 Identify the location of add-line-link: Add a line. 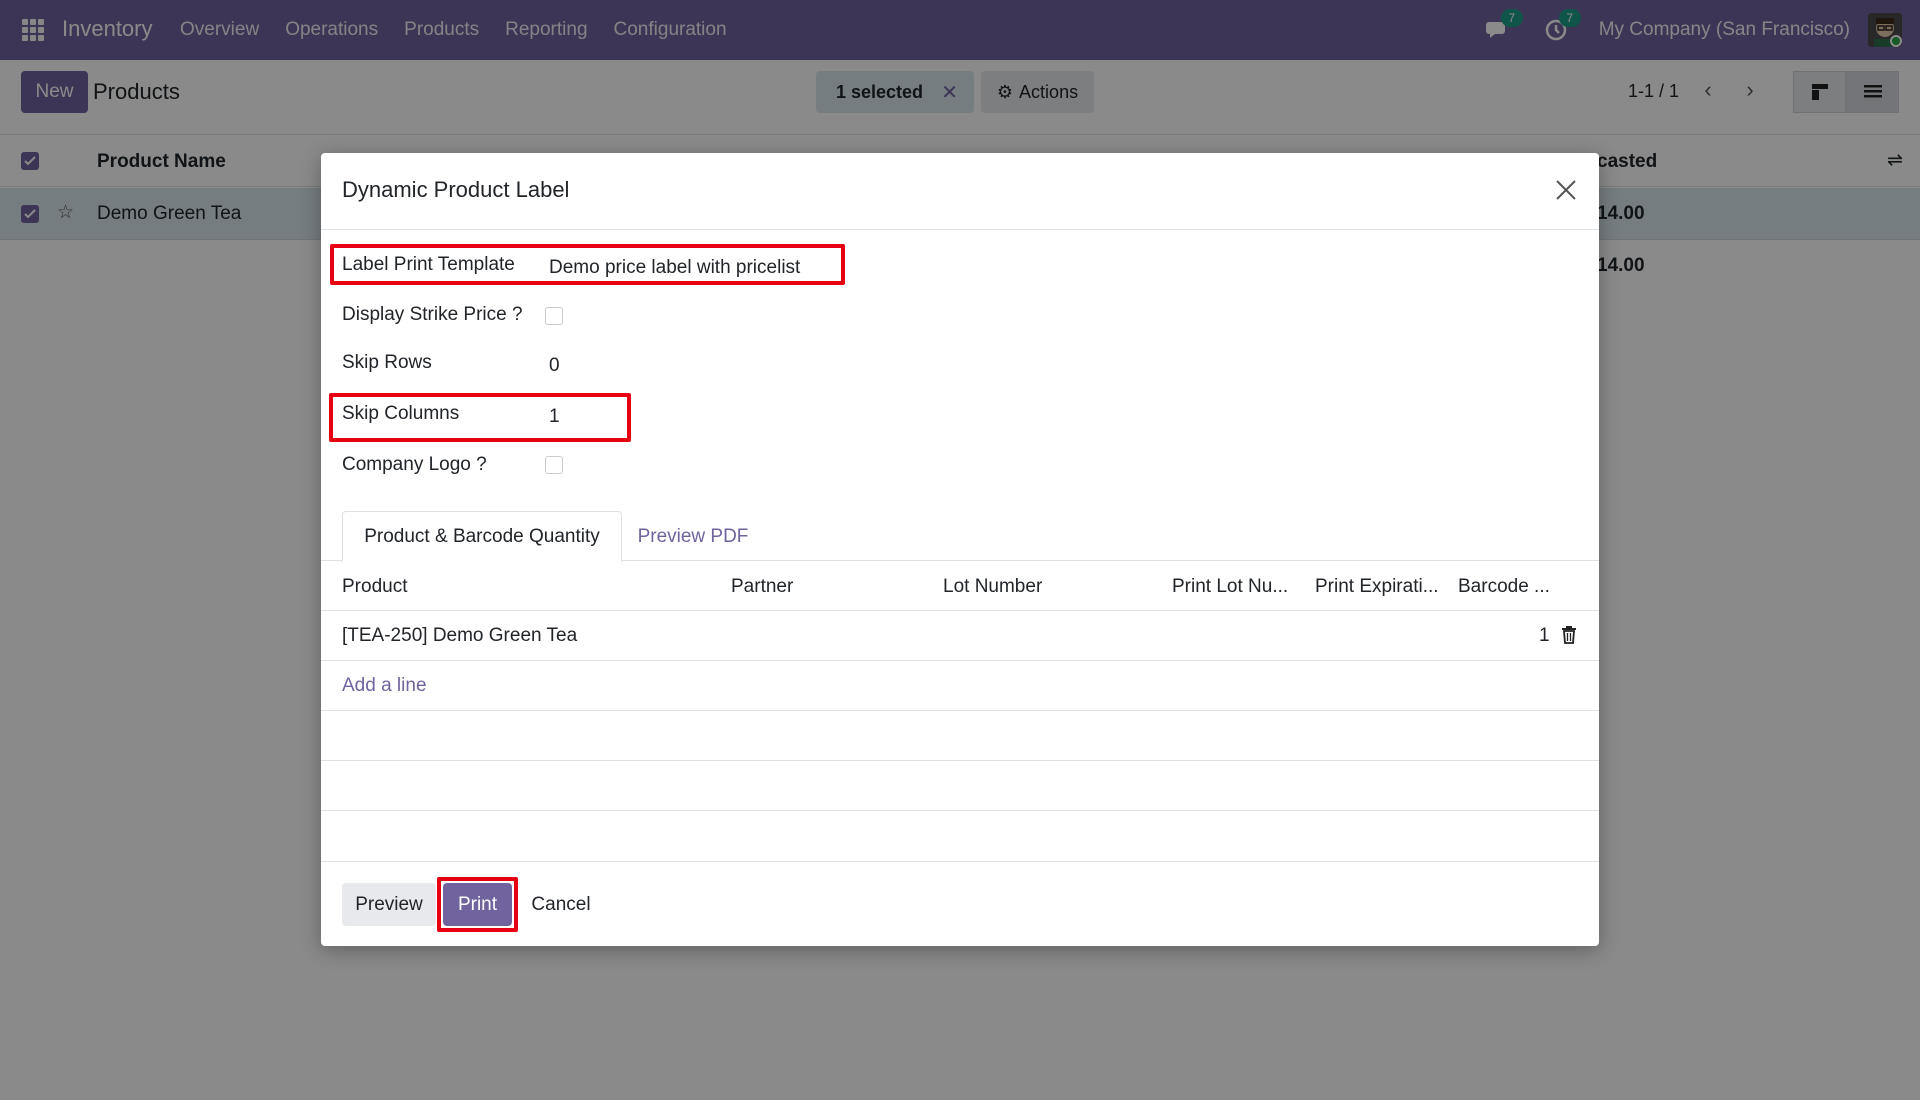
(384, 686).